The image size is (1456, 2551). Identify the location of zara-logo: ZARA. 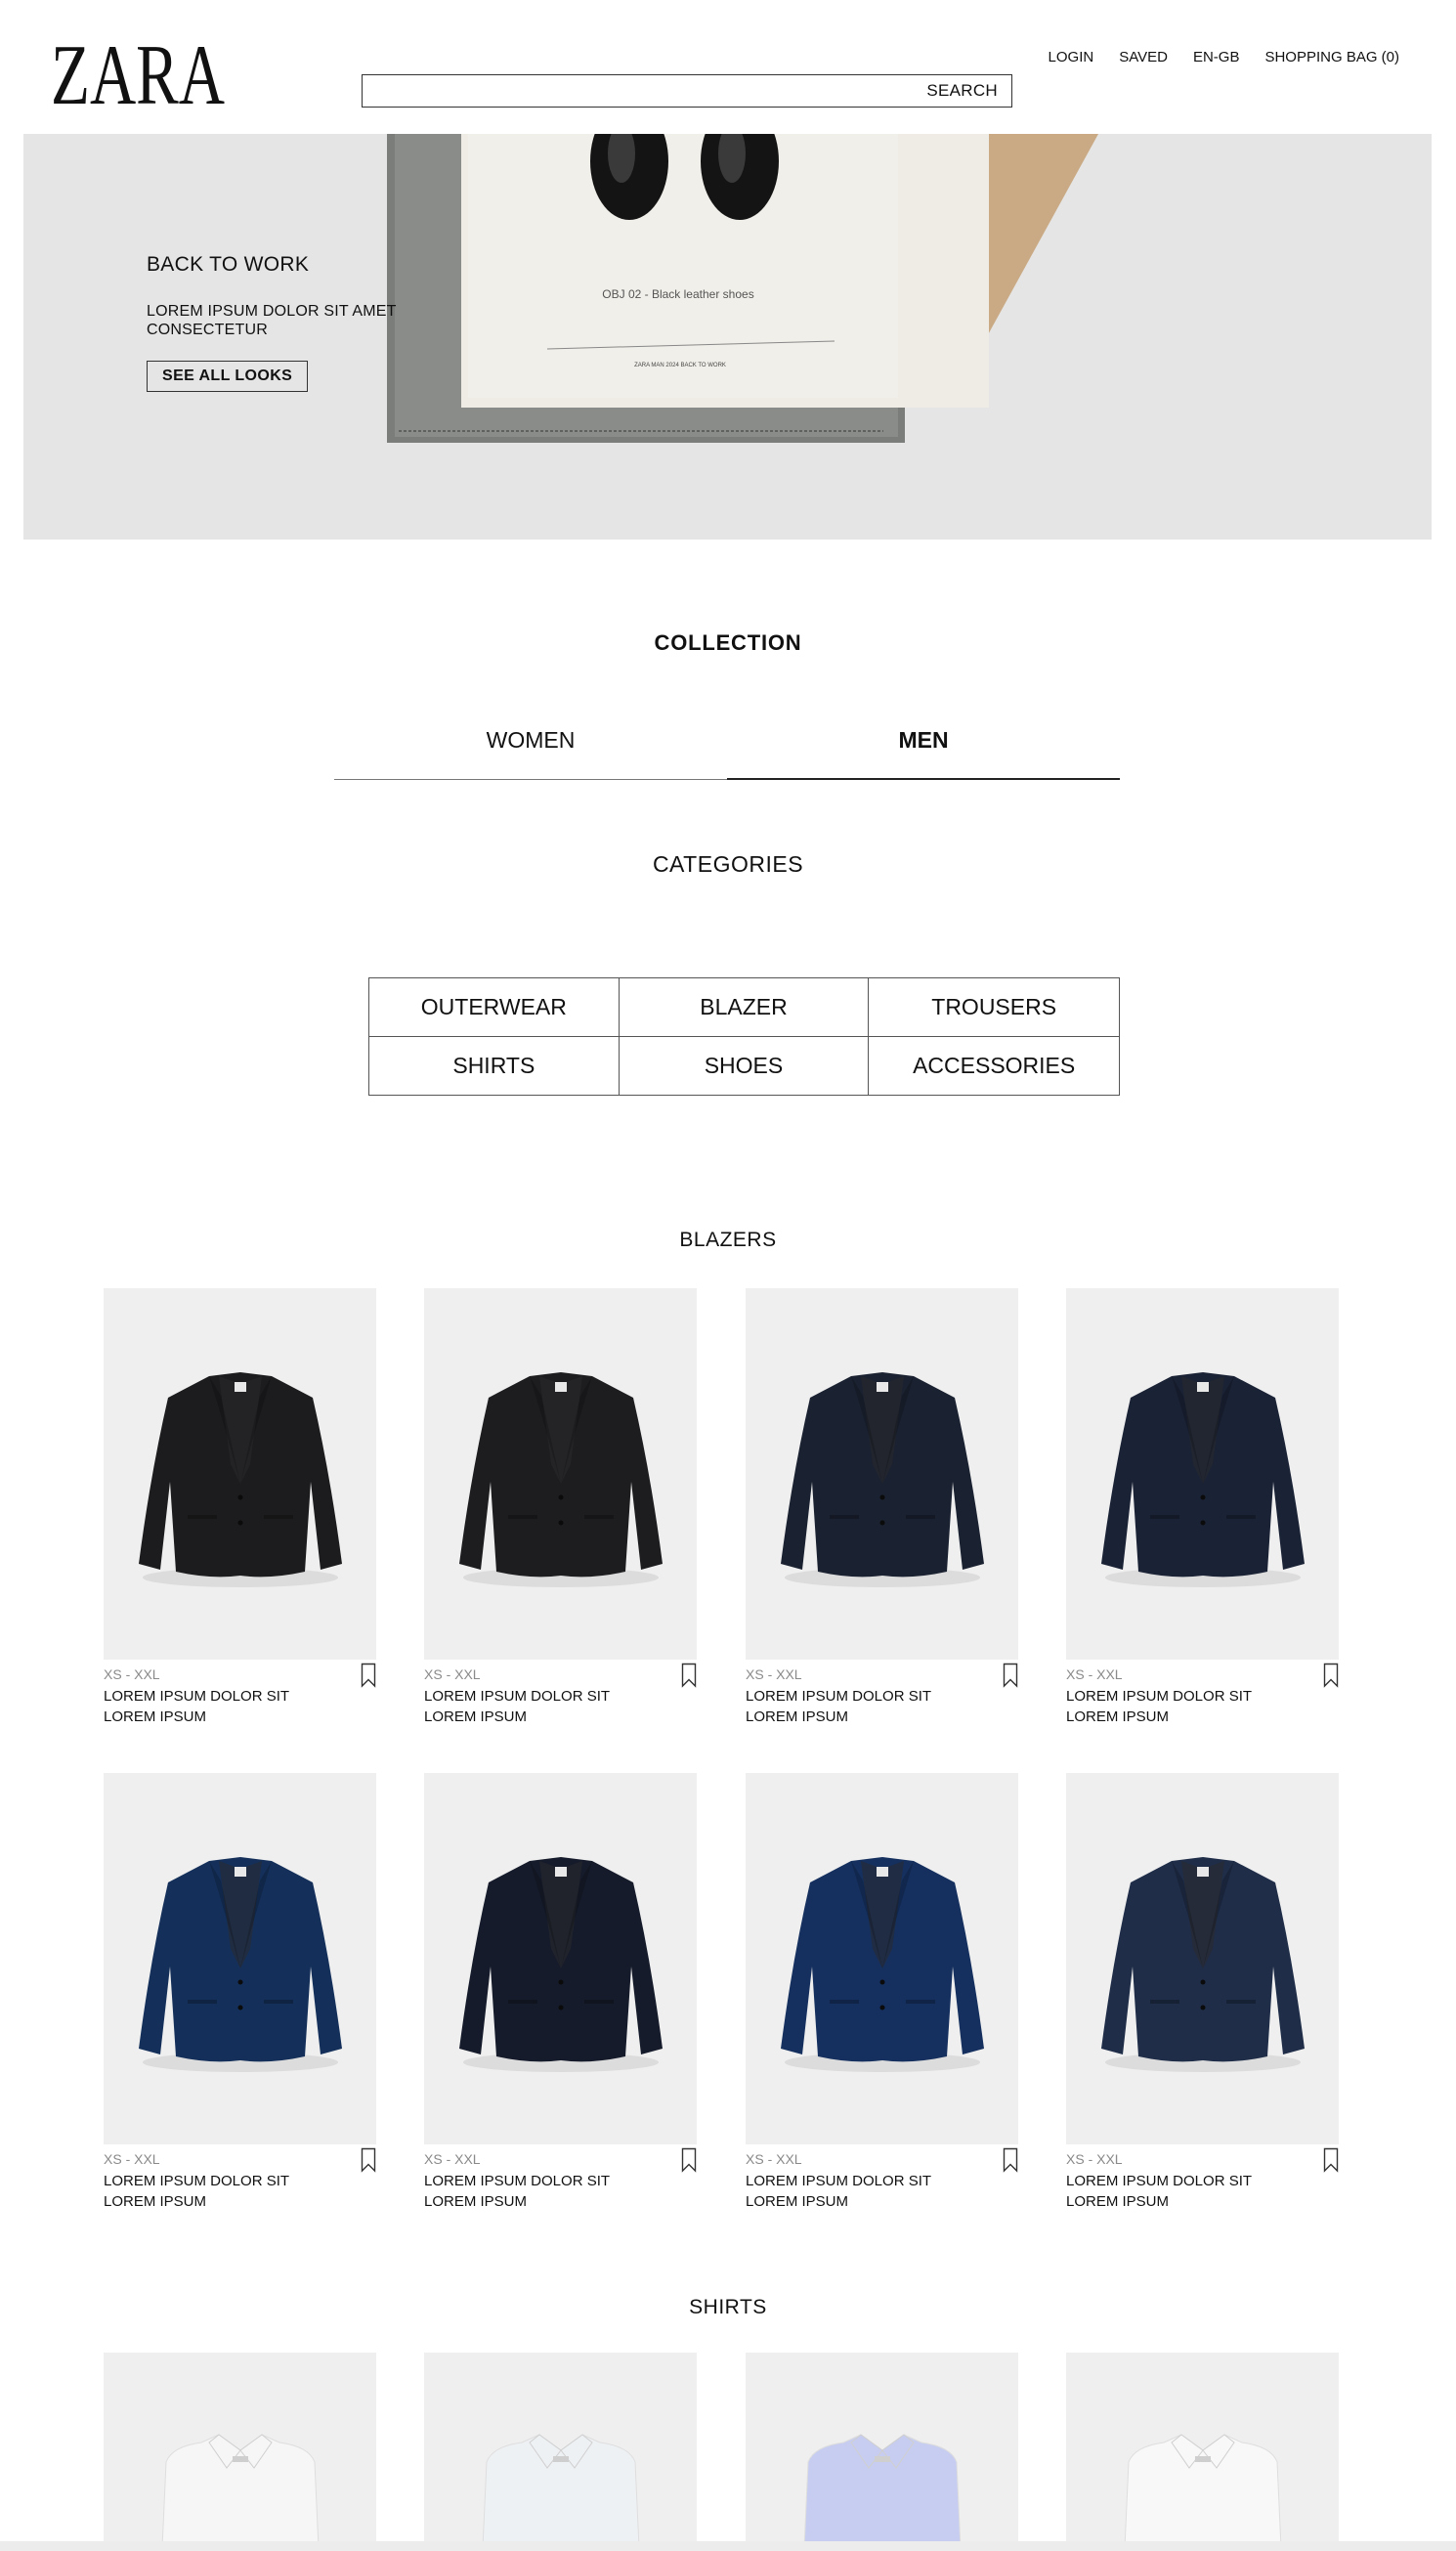
(139, 73).